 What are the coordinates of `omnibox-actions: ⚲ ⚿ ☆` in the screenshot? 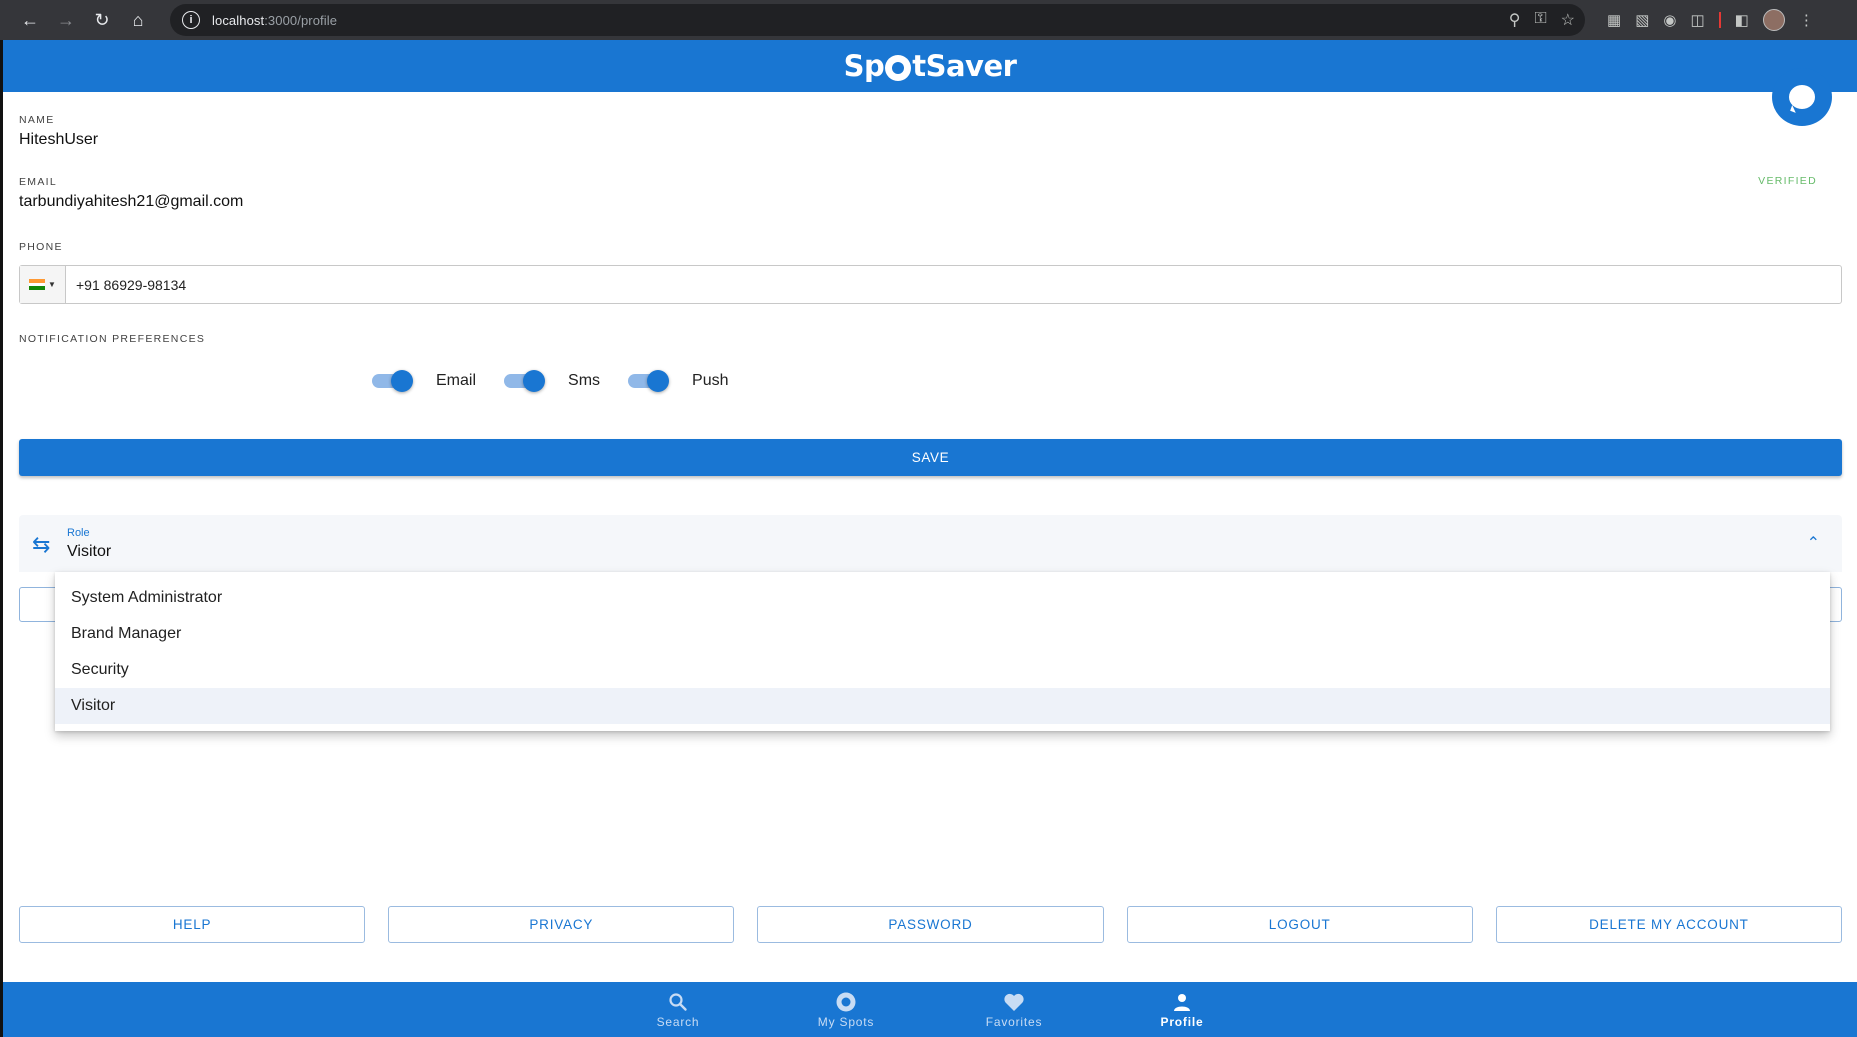 It's located at (1542, 20).